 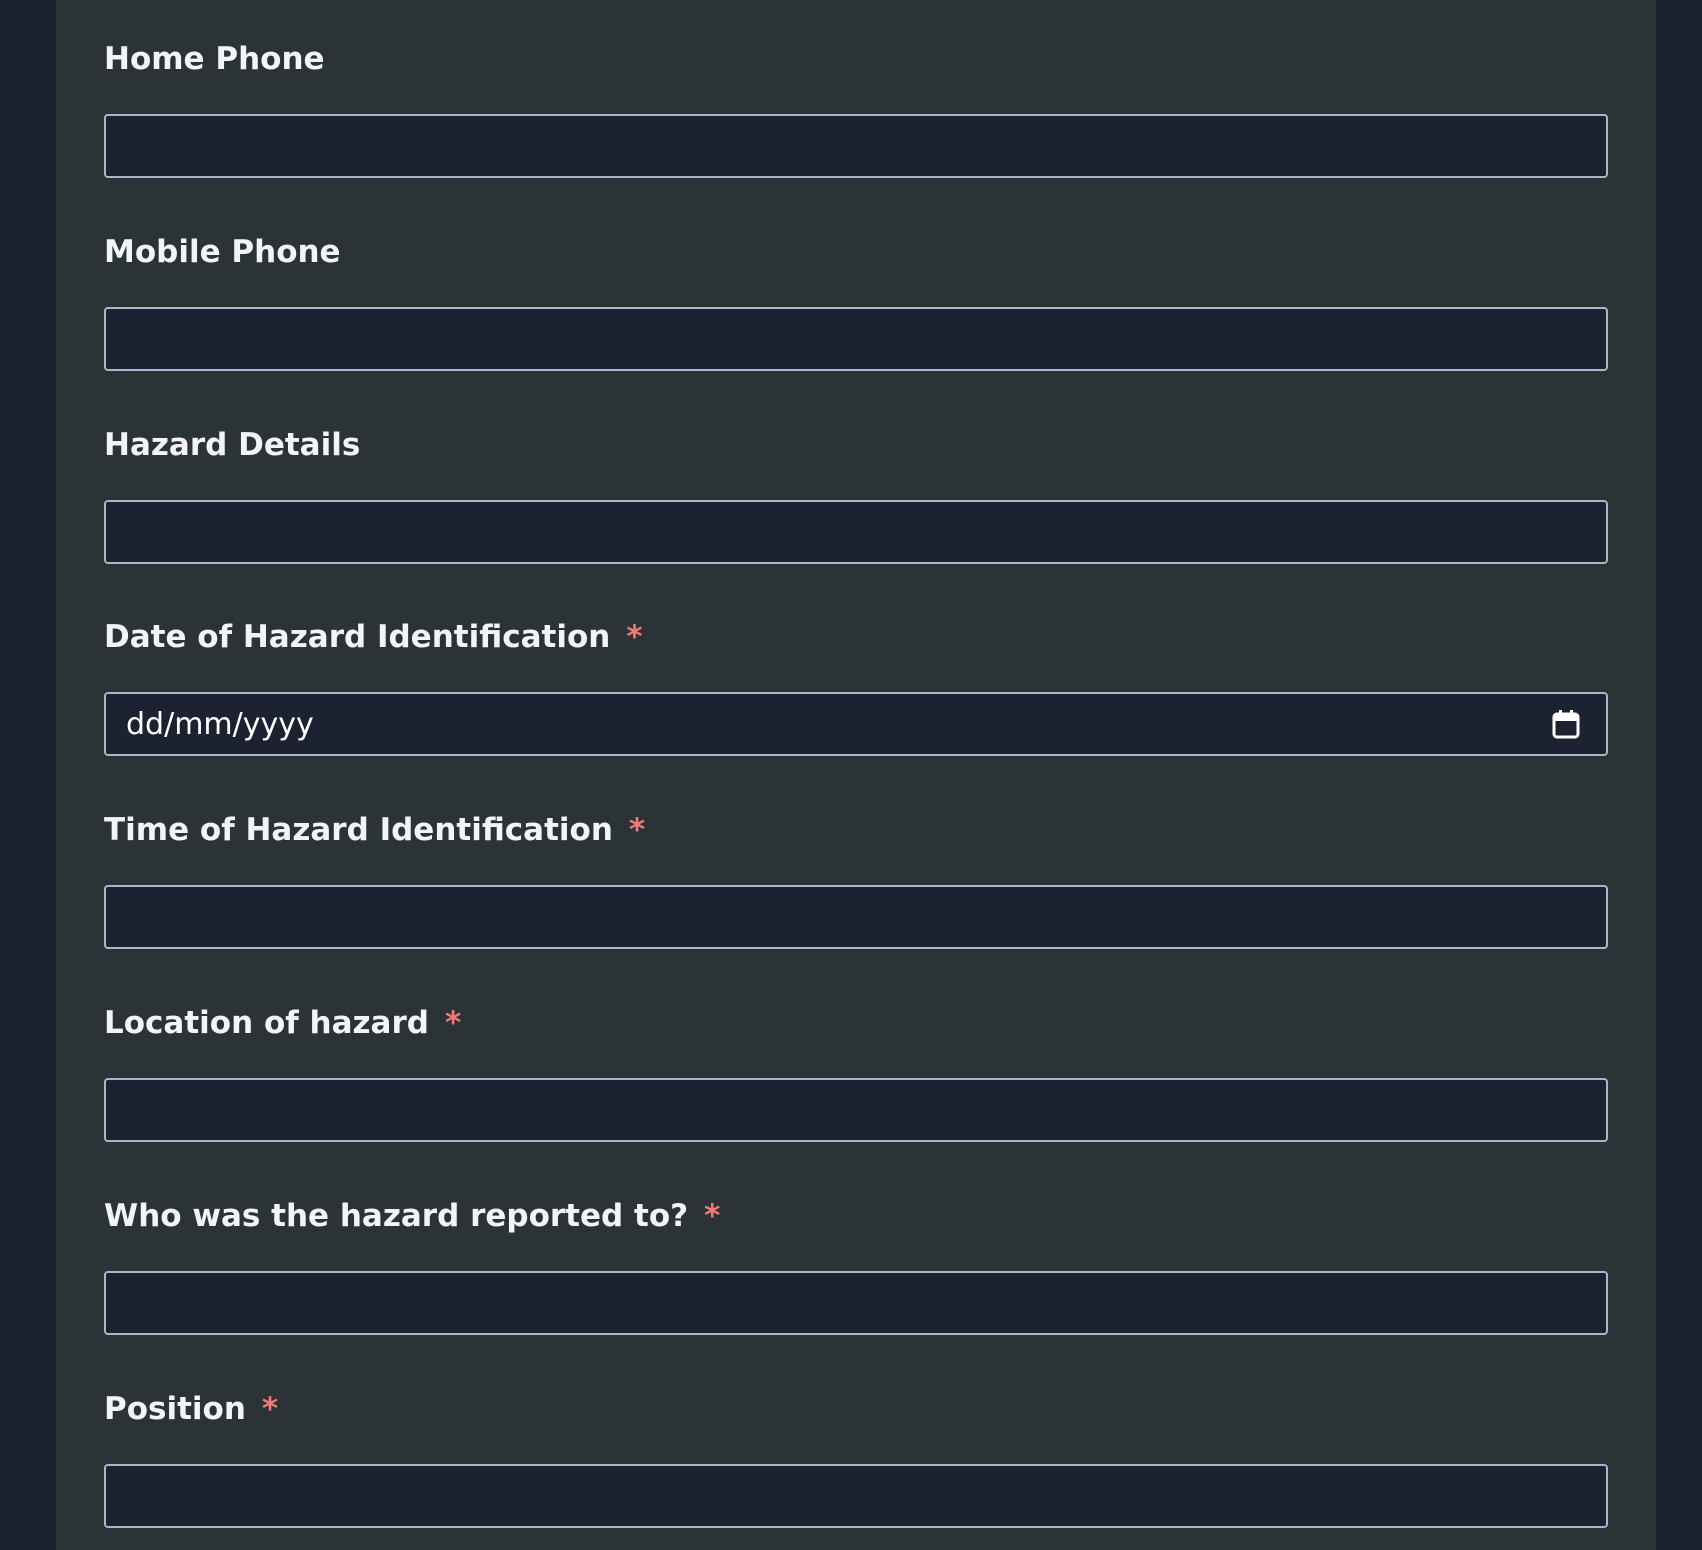 What do you see at coordinates (266, 1023) in the screenshot?
I see `hazard-location-label-text: Location of hazard` at bounding box center [266, 1023].